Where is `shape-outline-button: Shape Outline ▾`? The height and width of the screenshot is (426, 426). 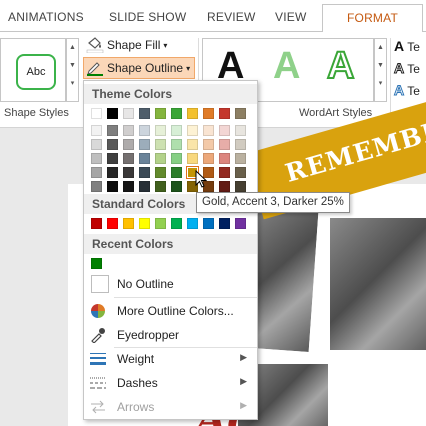 shape-outline-button: Shape Outline ▾ is located at coordinates (139, 68).